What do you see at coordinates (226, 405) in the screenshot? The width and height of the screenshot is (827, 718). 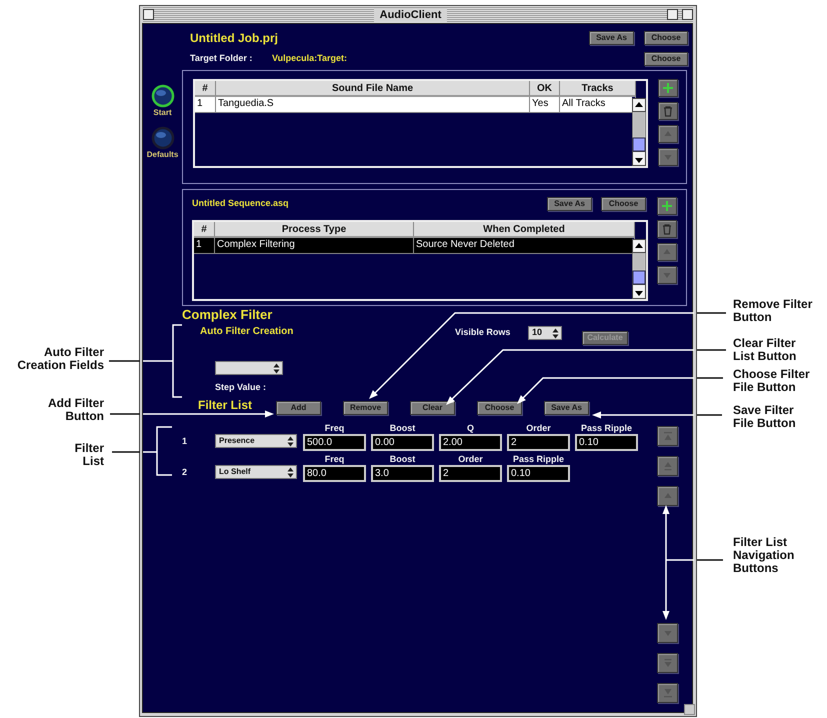 I see `subsection-title: Filter List` at bounding box center [226, 405].